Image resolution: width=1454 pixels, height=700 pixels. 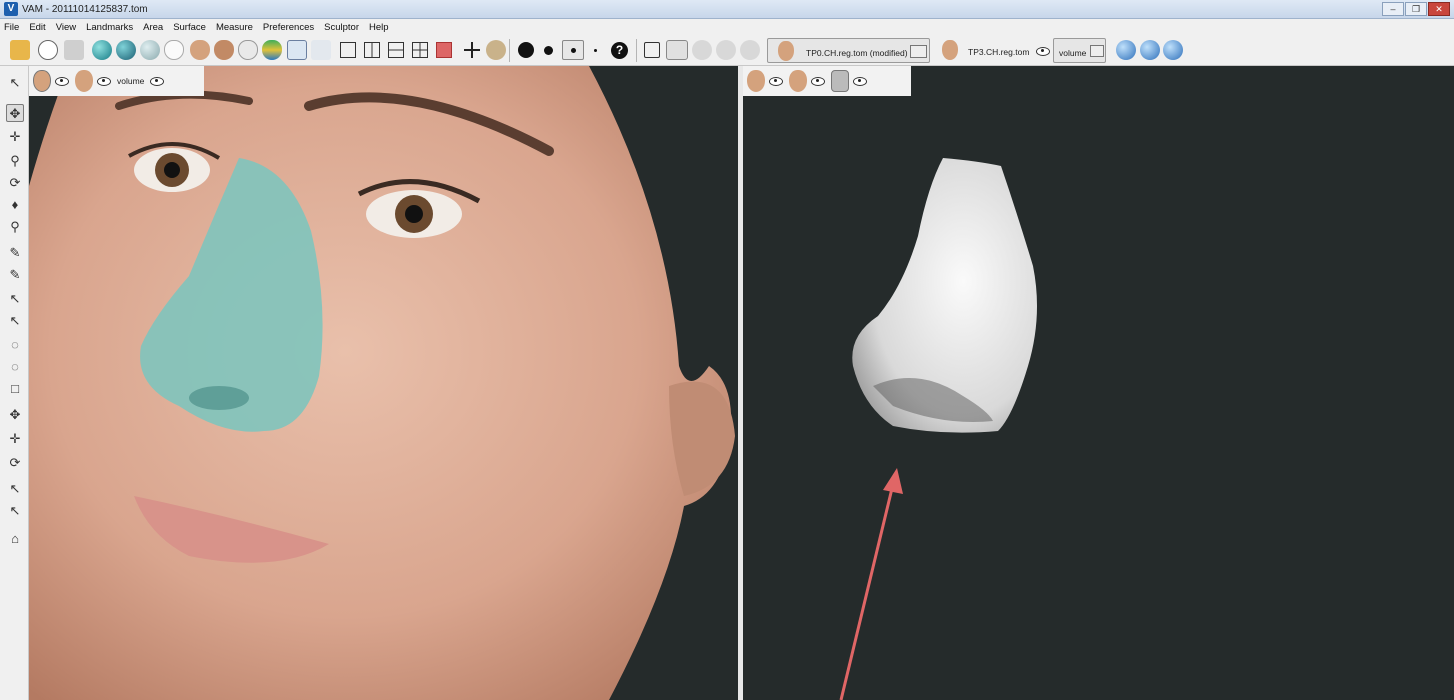 What do you see at coordinates (1097, 51) in the screenshot?
I see `volume-visibility-icon` at bounding box center [1097, 51].